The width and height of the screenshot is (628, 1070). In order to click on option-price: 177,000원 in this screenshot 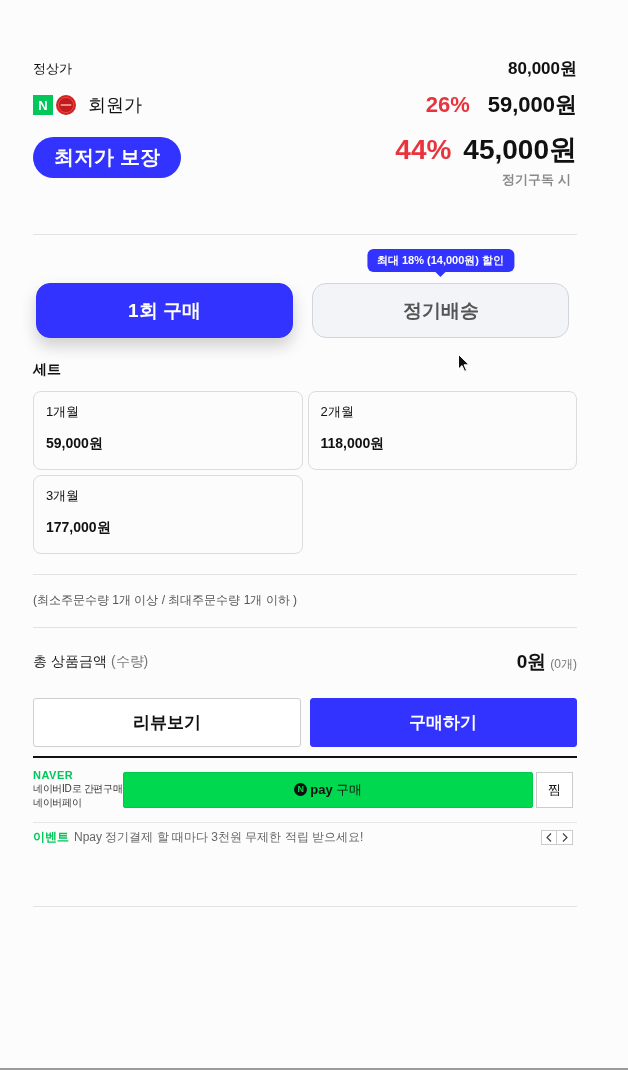, I will do `click(78, 527)`.